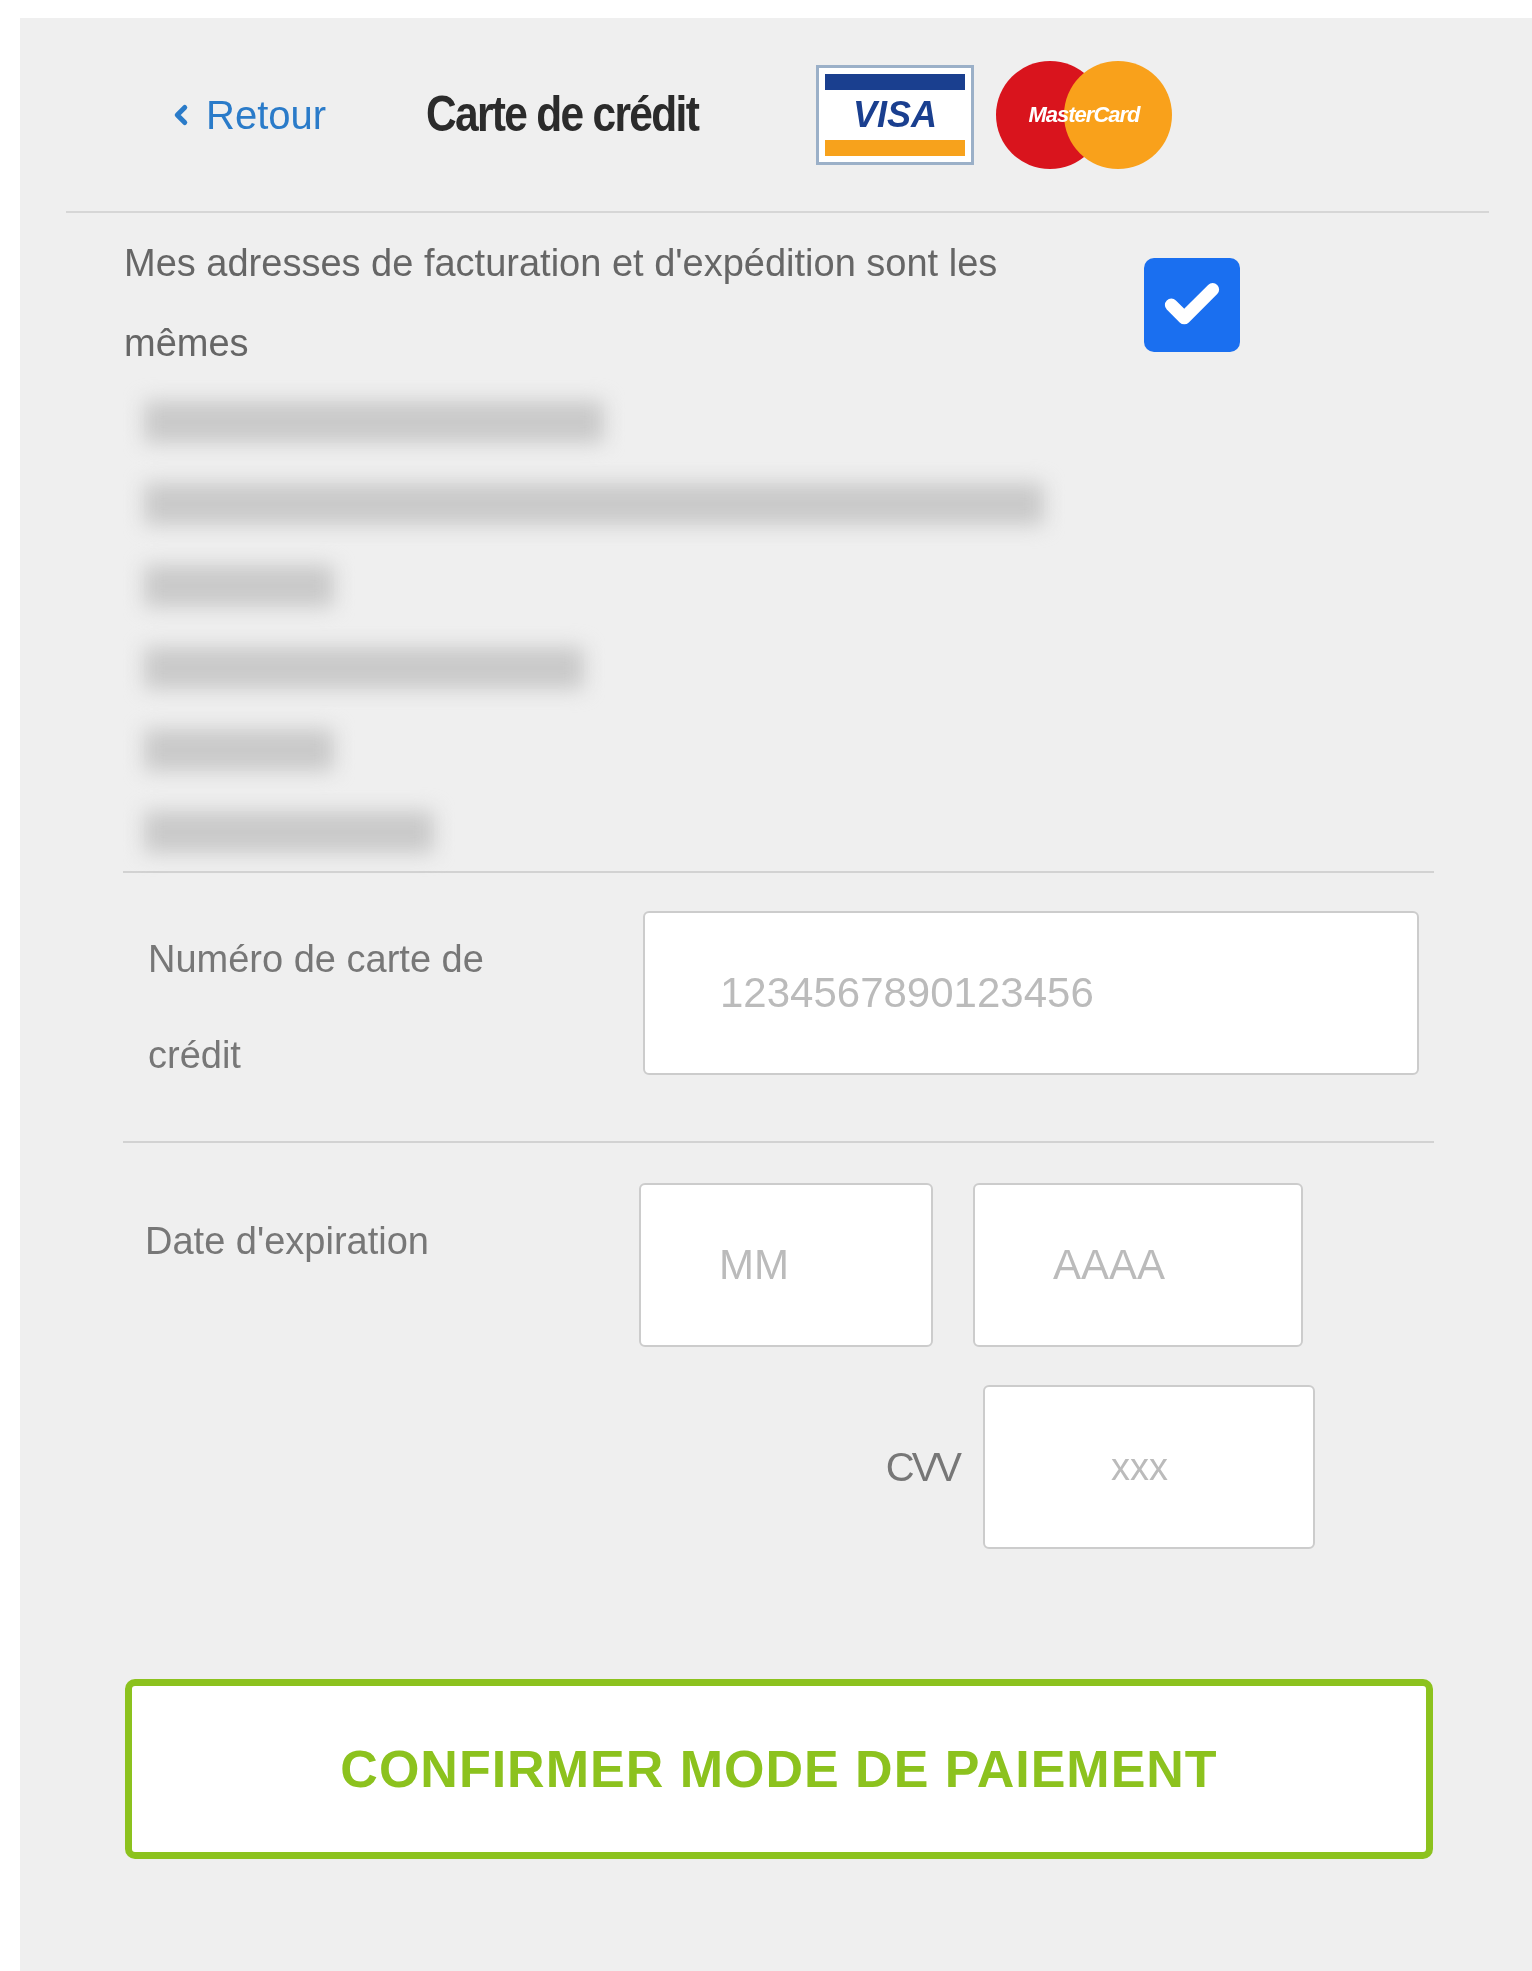 The height and width of the screenshot is (1971, 1532). What do you see at coordinates (1149, 1467) in the screenshot?
I see `cvv-field: xxx` at bounding box center [1149, 1467].